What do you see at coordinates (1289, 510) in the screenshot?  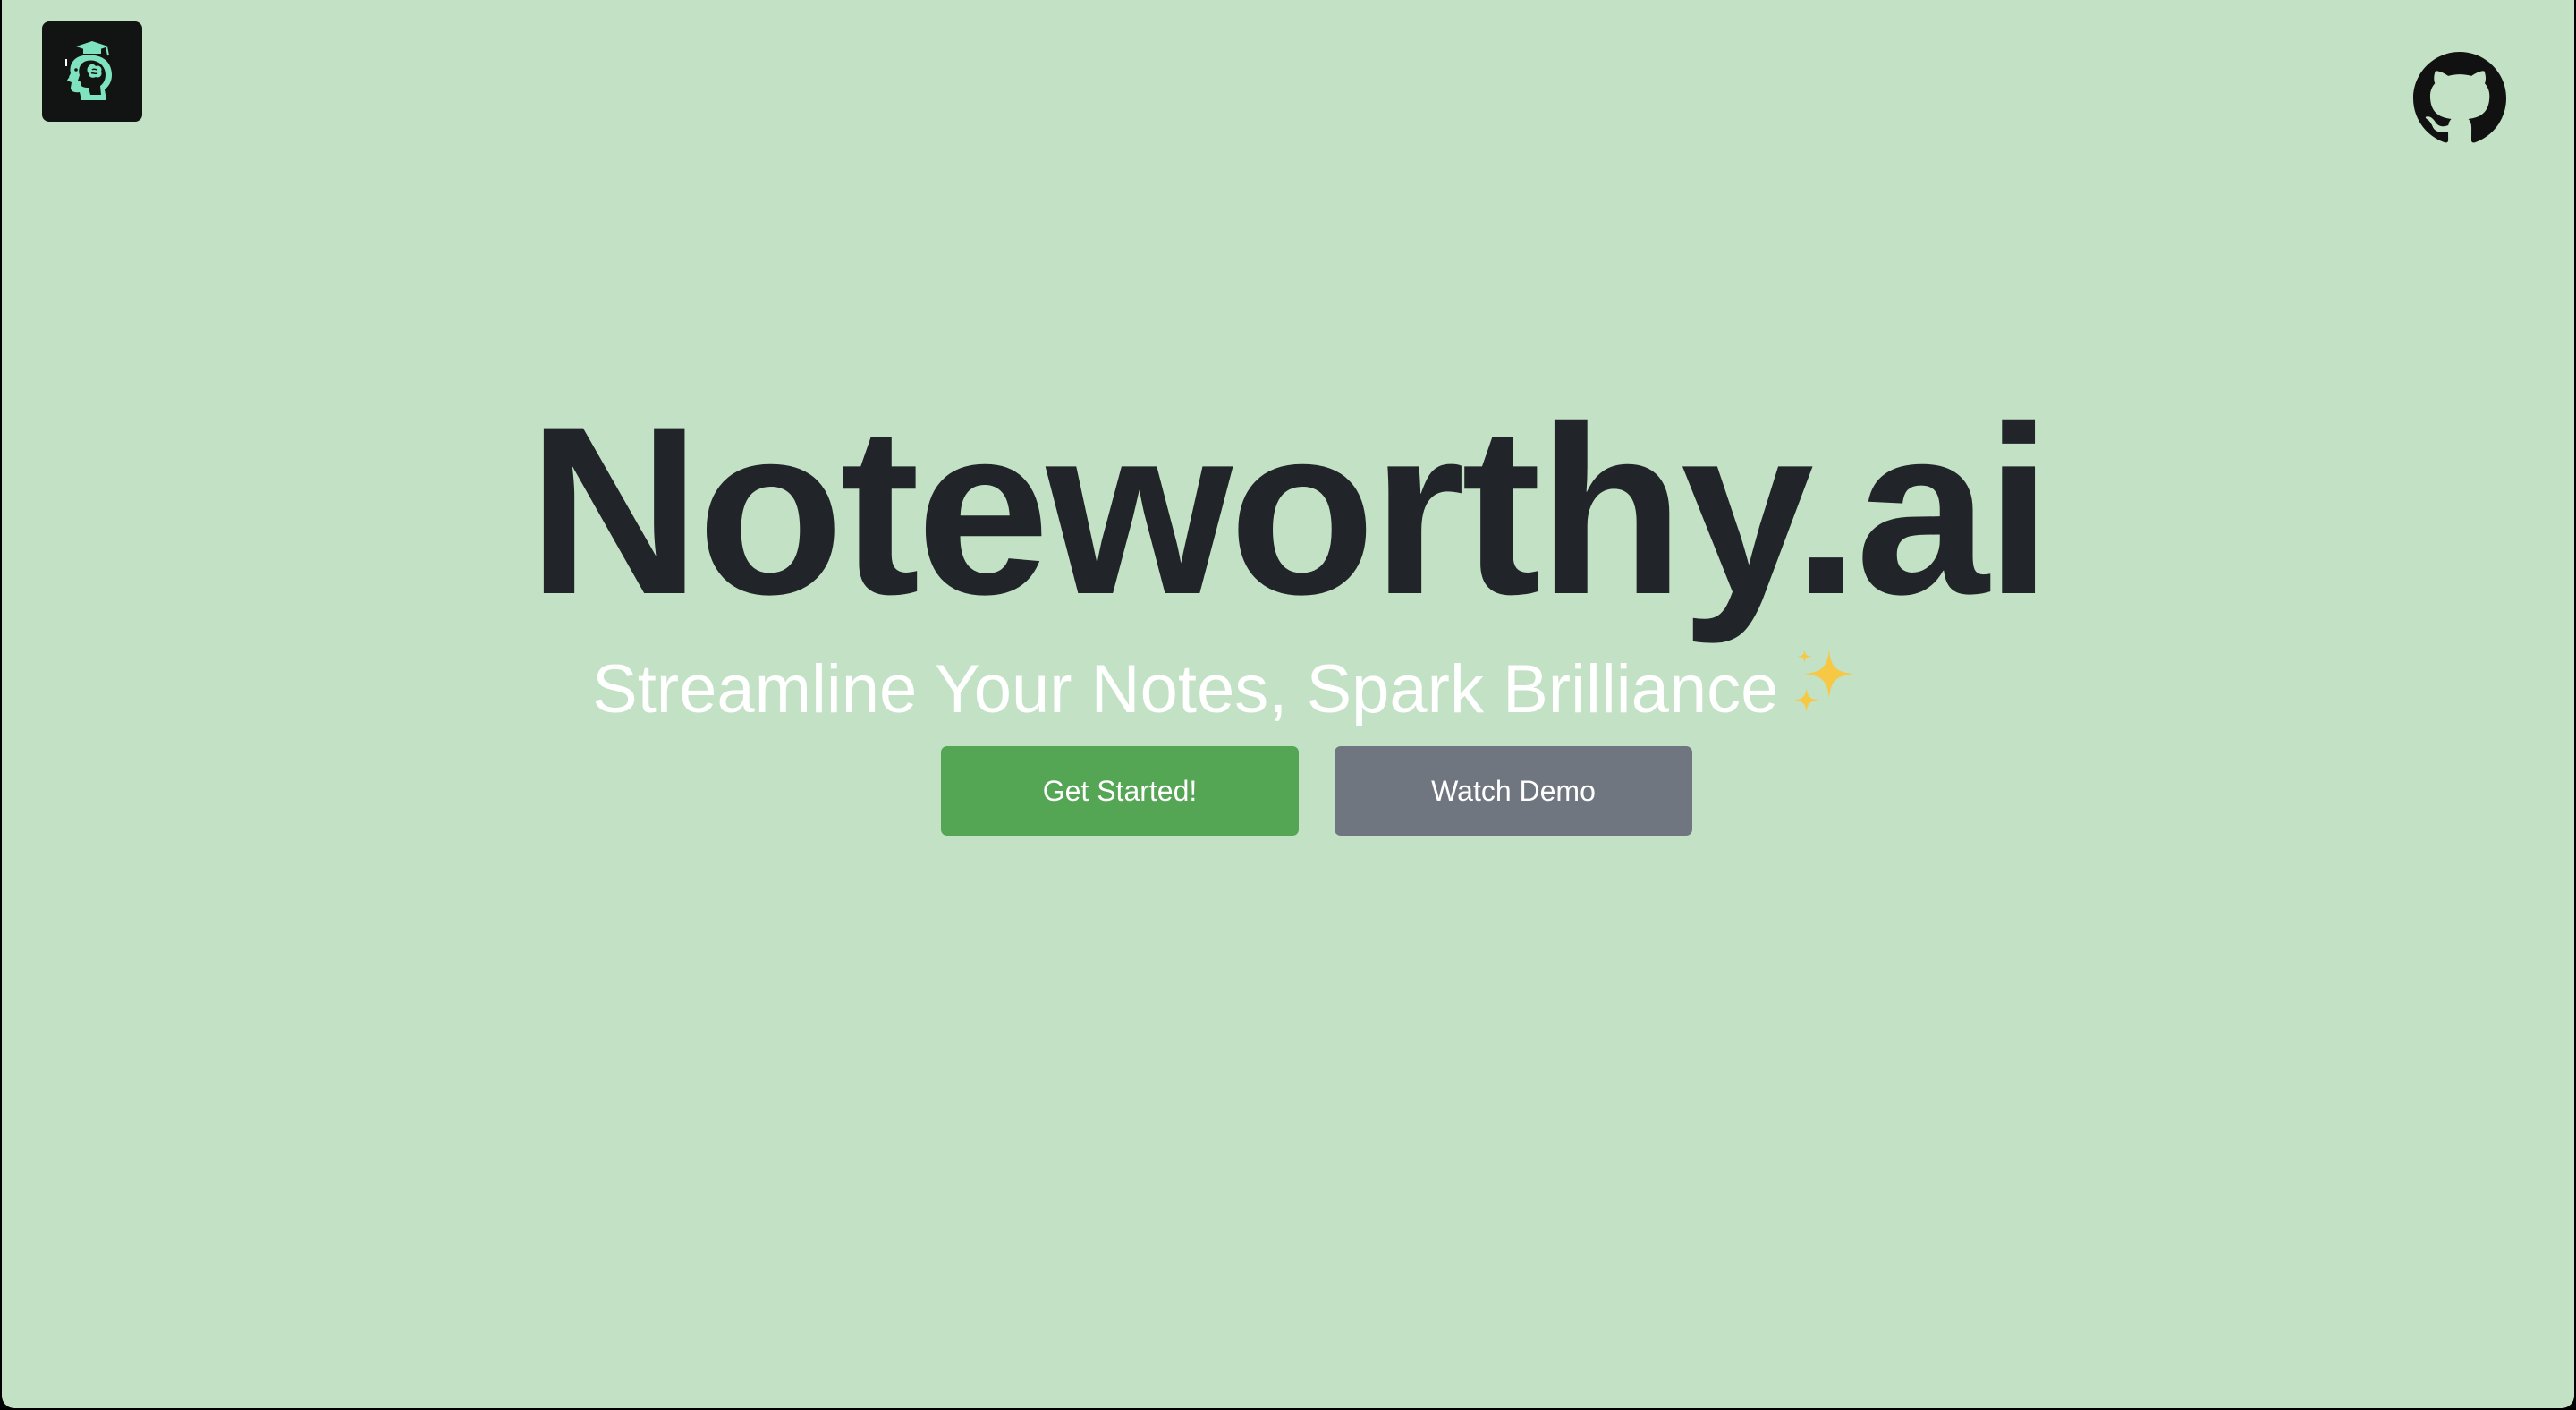 I see `hero-title: Noteworthy.ai` at bounding box center [1289, 510].